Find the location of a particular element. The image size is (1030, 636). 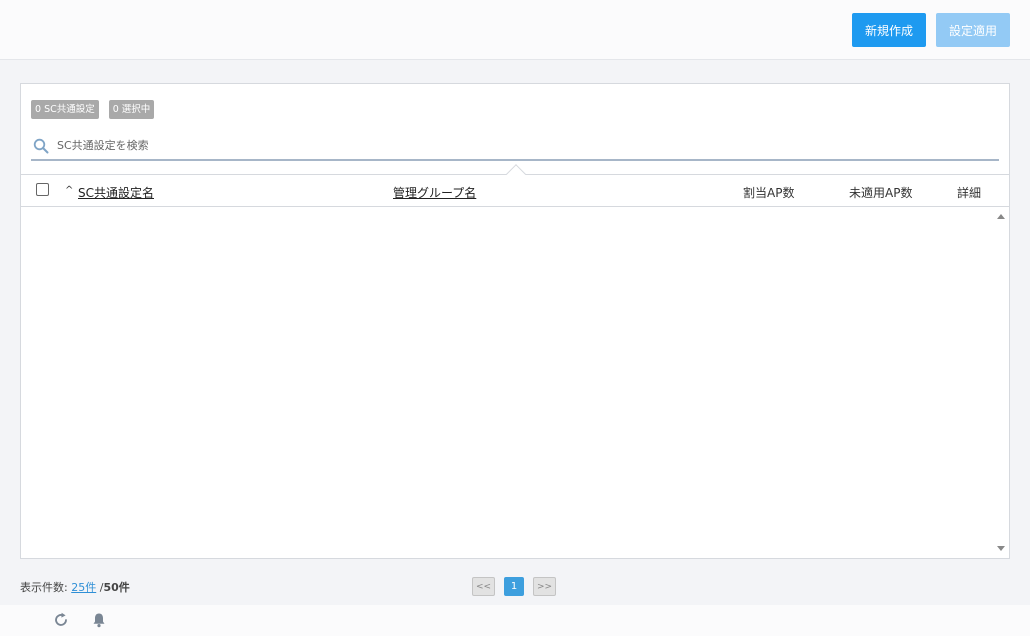

page-1-button: 1 is located at coordinates (514, 586).